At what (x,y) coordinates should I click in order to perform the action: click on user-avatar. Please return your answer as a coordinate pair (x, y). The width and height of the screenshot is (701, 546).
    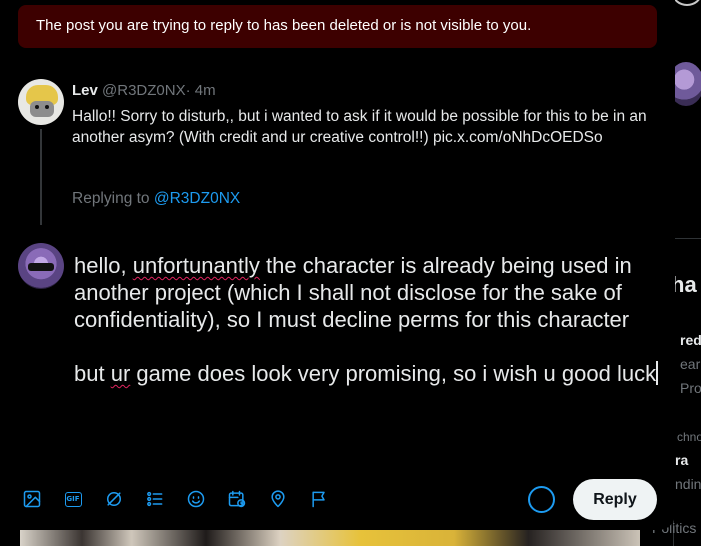
    Looking at the image, I should click on (41, 266).